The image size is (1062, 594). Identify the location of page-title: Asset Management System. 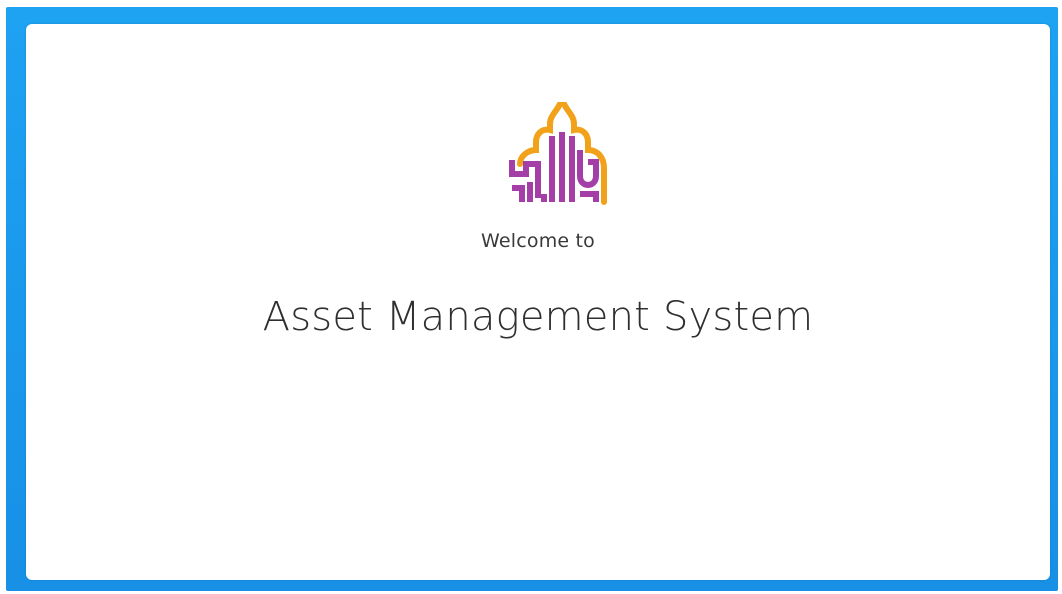
(538, 317).